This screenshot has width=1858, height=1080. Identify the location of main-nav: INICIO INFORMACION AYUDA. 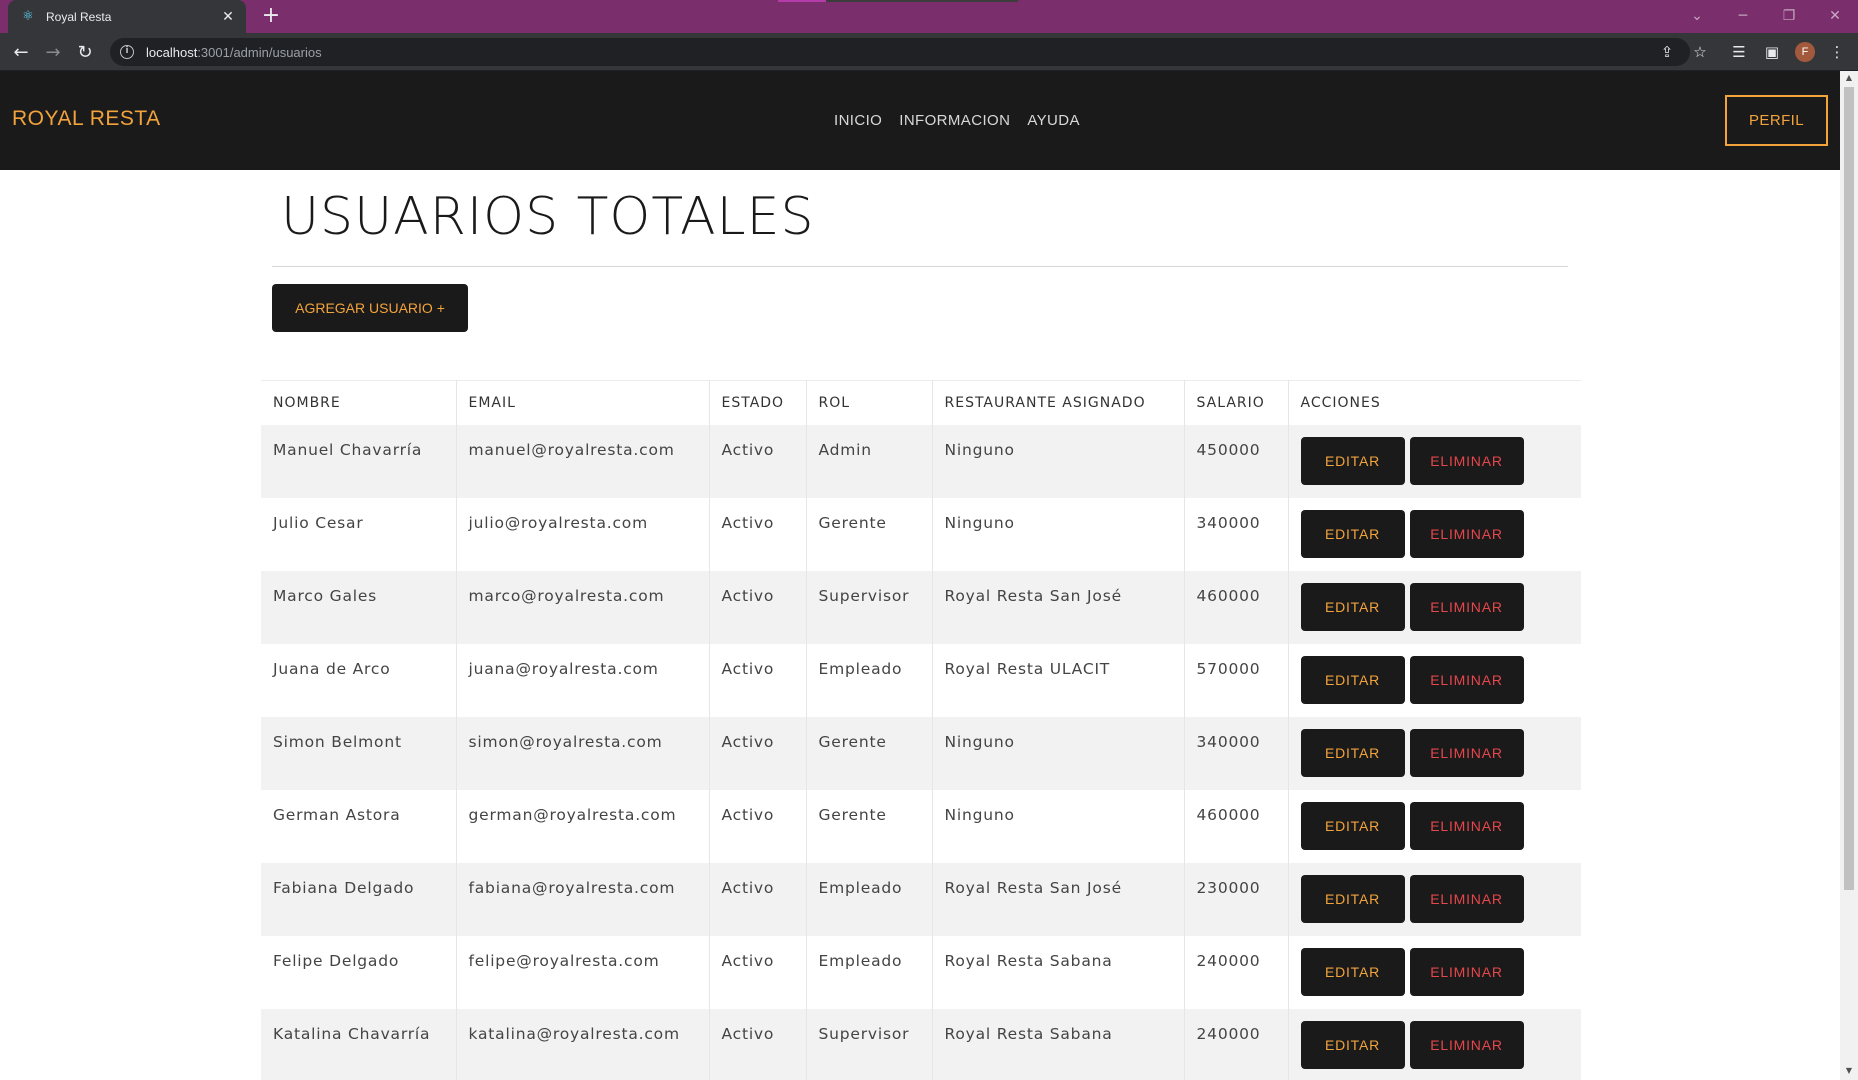
(957, 120).